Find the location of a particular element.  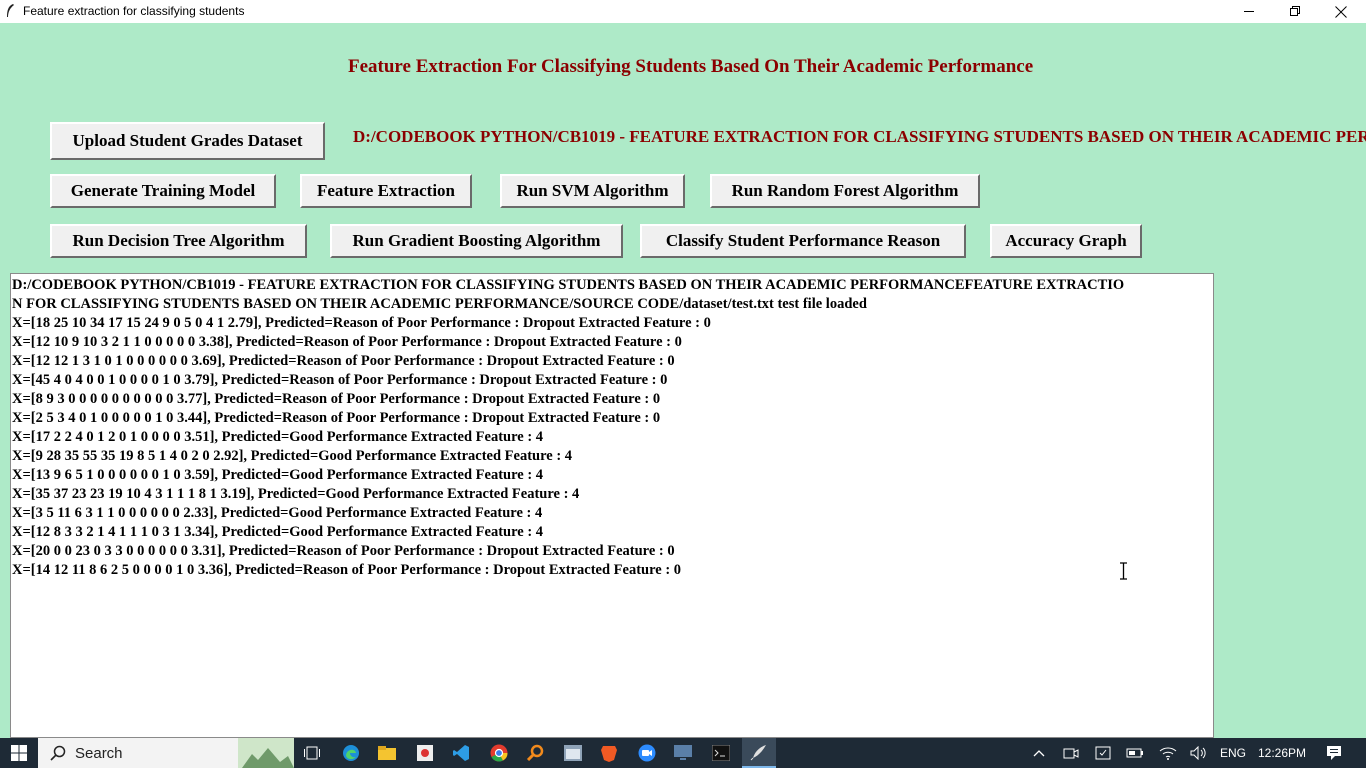

search-highlight-icon is located at coordinates (266, 753).